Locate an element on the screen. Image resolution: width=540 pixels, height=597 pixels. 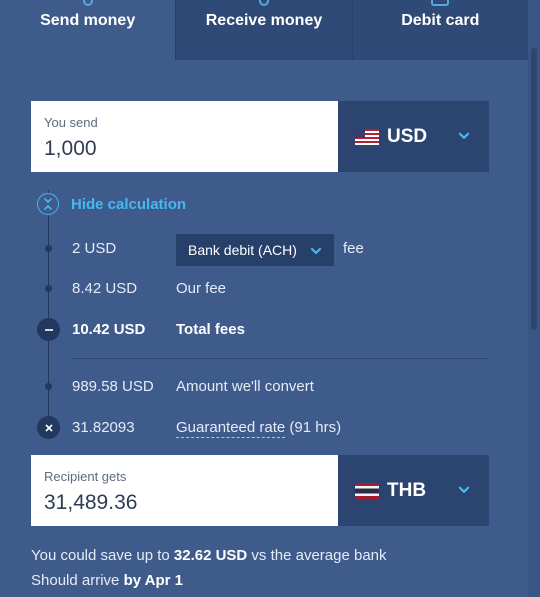
arrival-note: Should arrive by Apr 1 is located at coordinates (107, 580).